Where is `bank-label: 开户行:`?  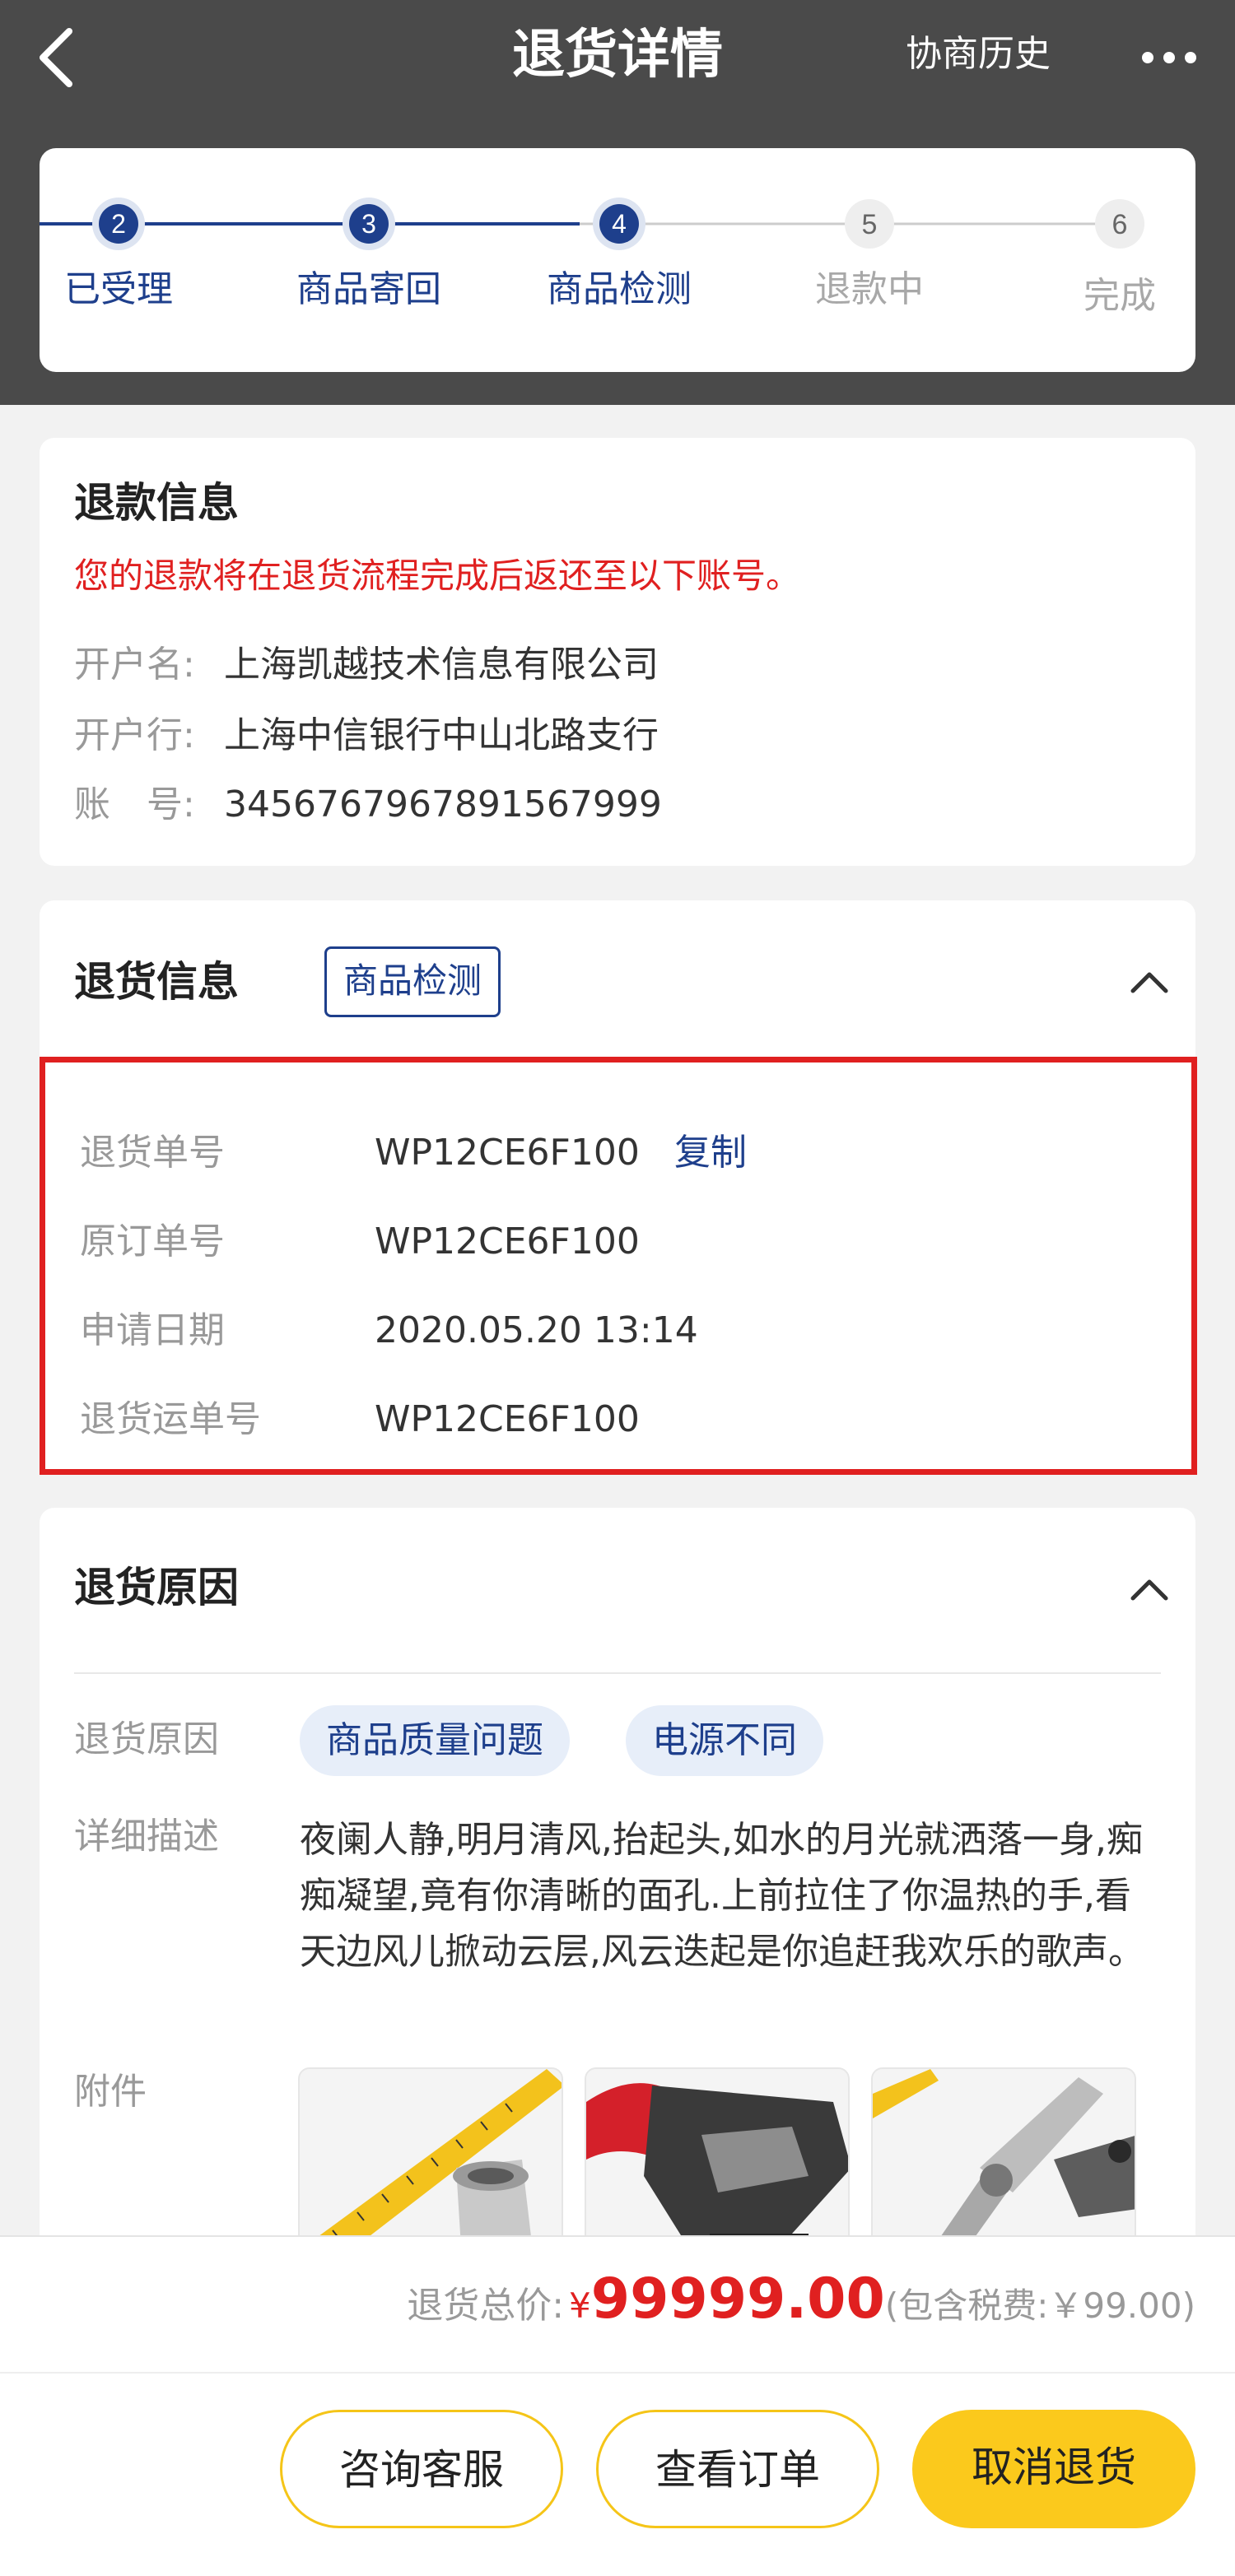
bank-label: 开户行: is located at coordinates (134, 735).